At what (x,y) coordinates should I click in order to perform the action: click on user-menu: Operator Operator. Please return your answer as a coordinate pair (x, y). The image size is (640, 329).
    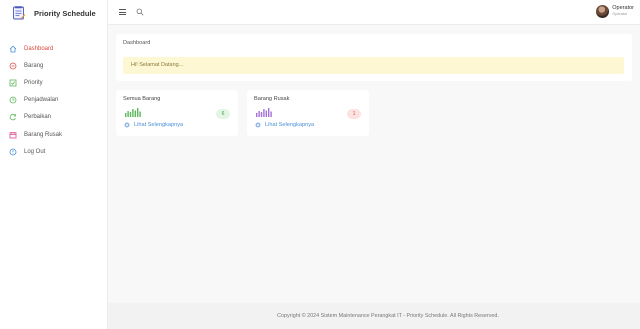
    Looking at the image, I should click on (615, 11).